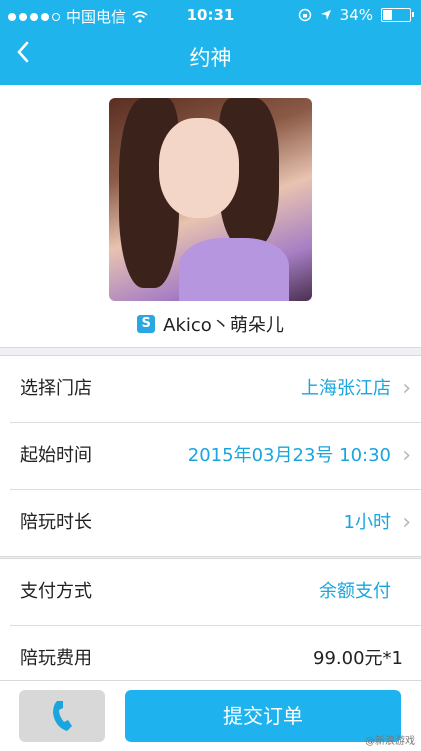 The height and width of the screenshot is (751, 421). Describe the element at coordinates (215, 592) in the screenshot. I see `payment-method-row: 支付方式 余额支付` at that location.